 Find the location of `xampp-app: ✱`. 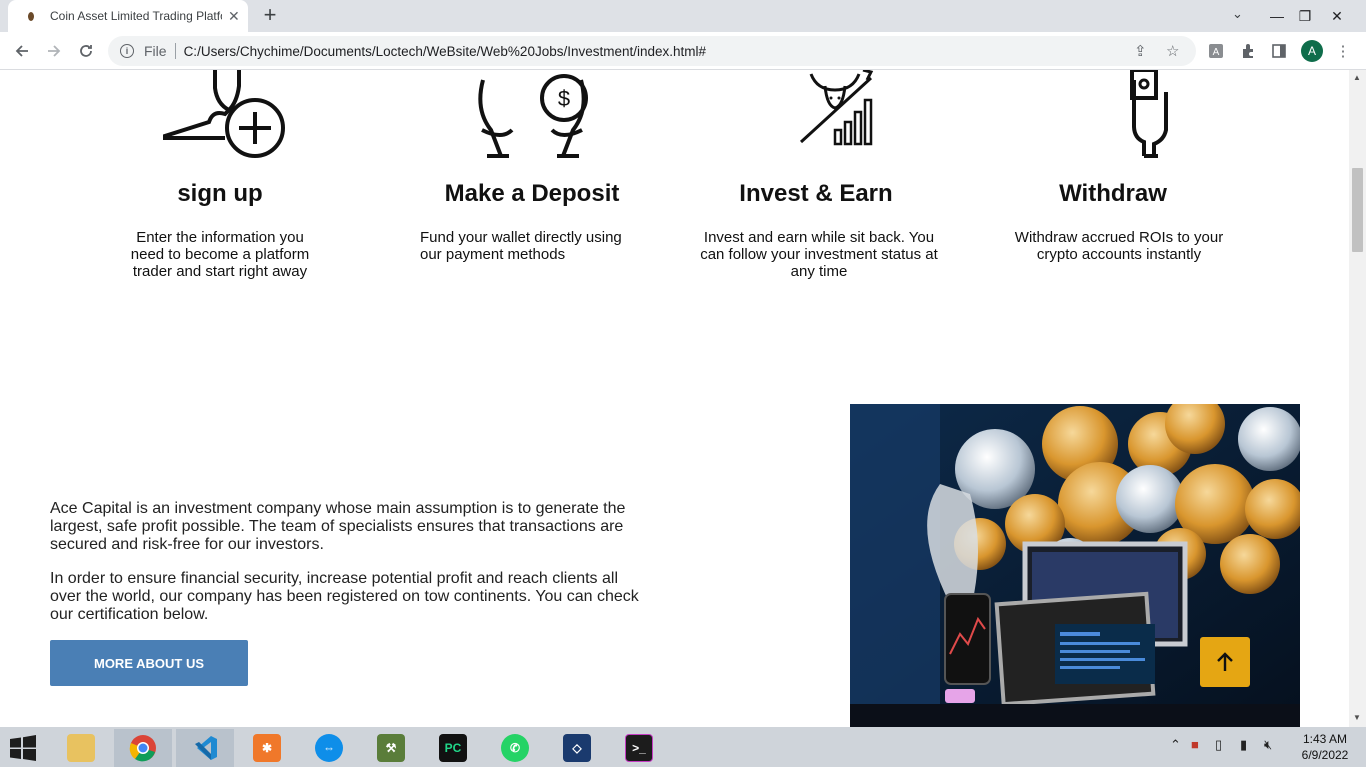

xampp-app: ✱ is located at coordinates (267, 748).